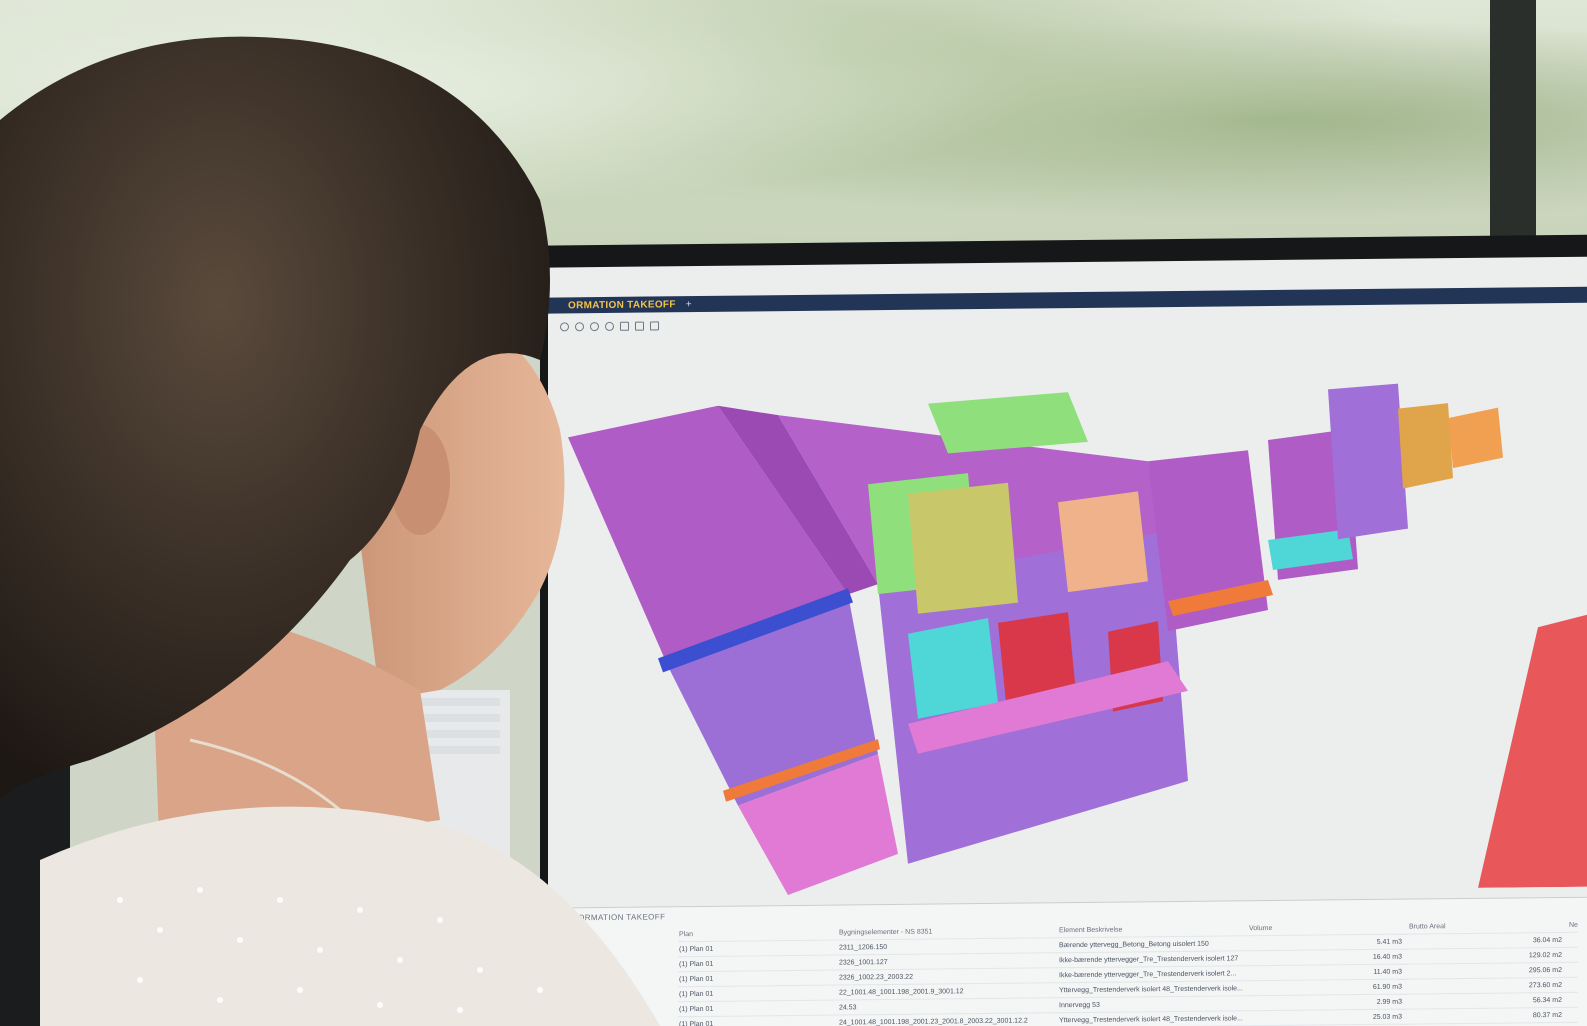  What do you see at coordinates (350, 916) in the screenshot?
I see `blouse` at bounding box center [350, 916].